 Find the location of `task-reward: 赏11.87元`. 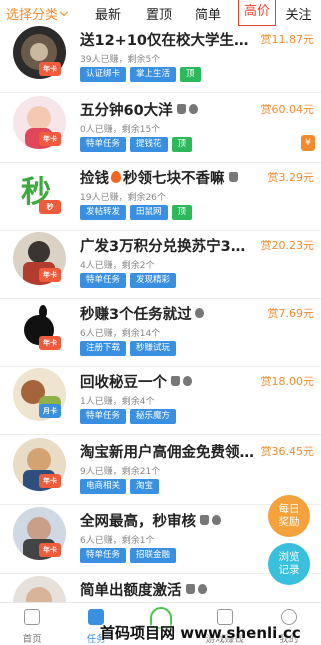

task-reward: 赏11.87元 is located at coordinates (287, 39).